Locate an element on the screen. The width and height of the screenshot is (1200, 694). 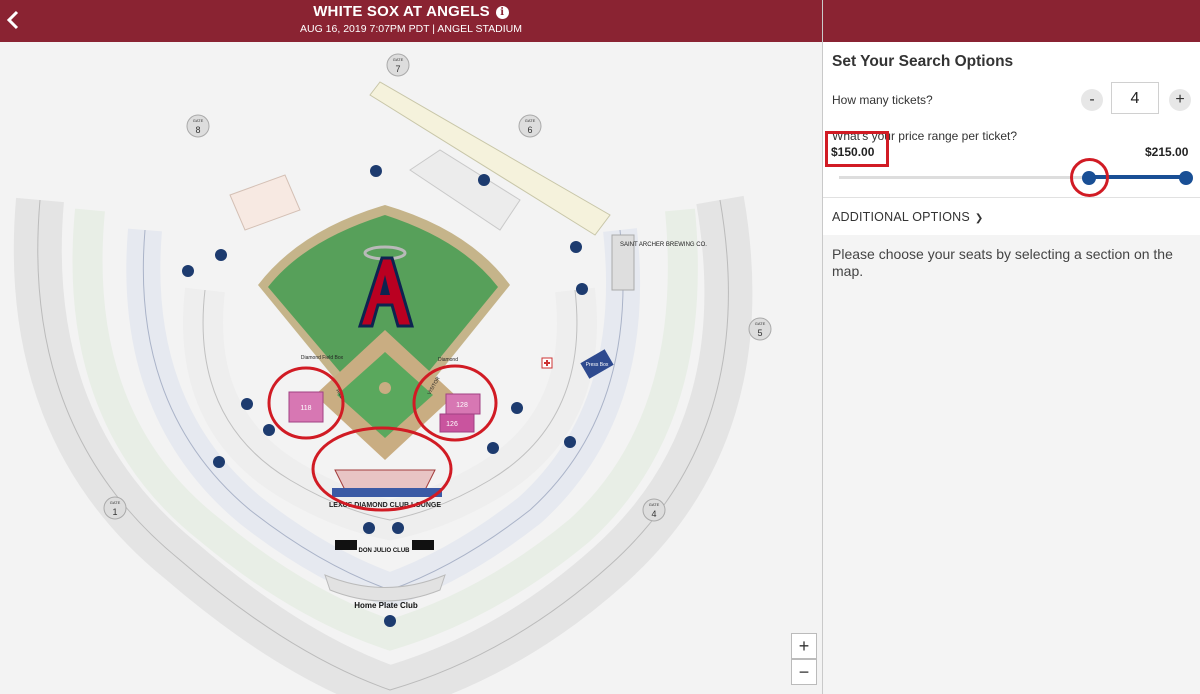
event-title: WHITE SOX AT ANGELS i is located at coordinates (411, 11).